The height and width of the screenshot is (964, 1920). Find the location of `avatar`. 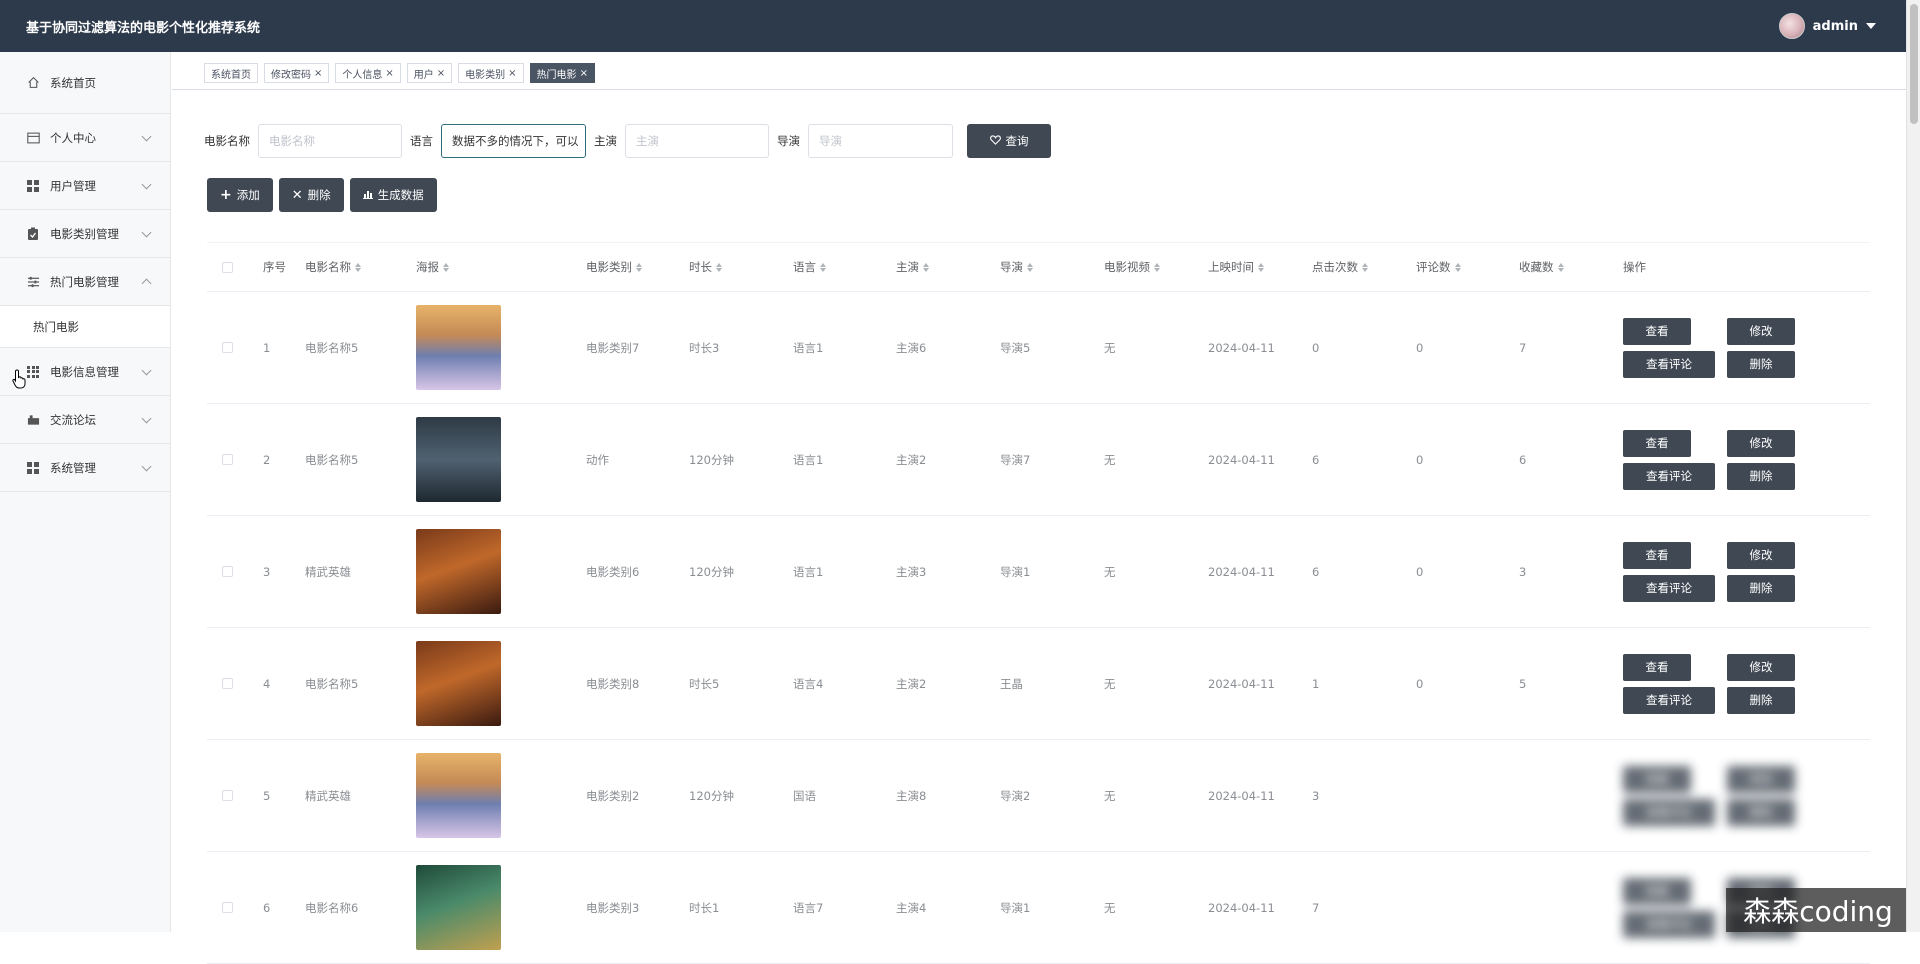

avatar is located at coordinates (1792, 26).